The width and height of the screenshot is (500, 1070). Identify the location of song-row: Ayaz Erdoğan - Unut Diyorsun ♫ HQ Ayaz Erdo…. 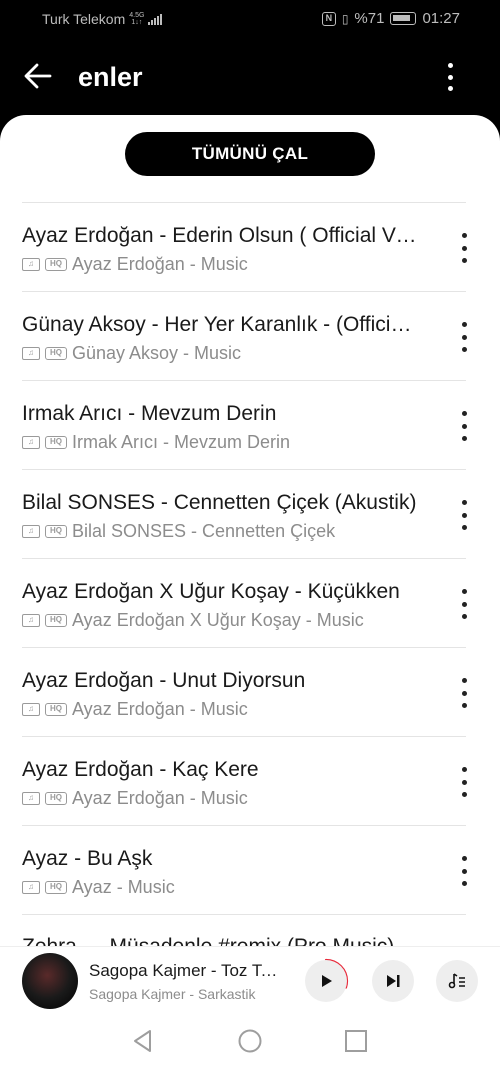
(244, 692).